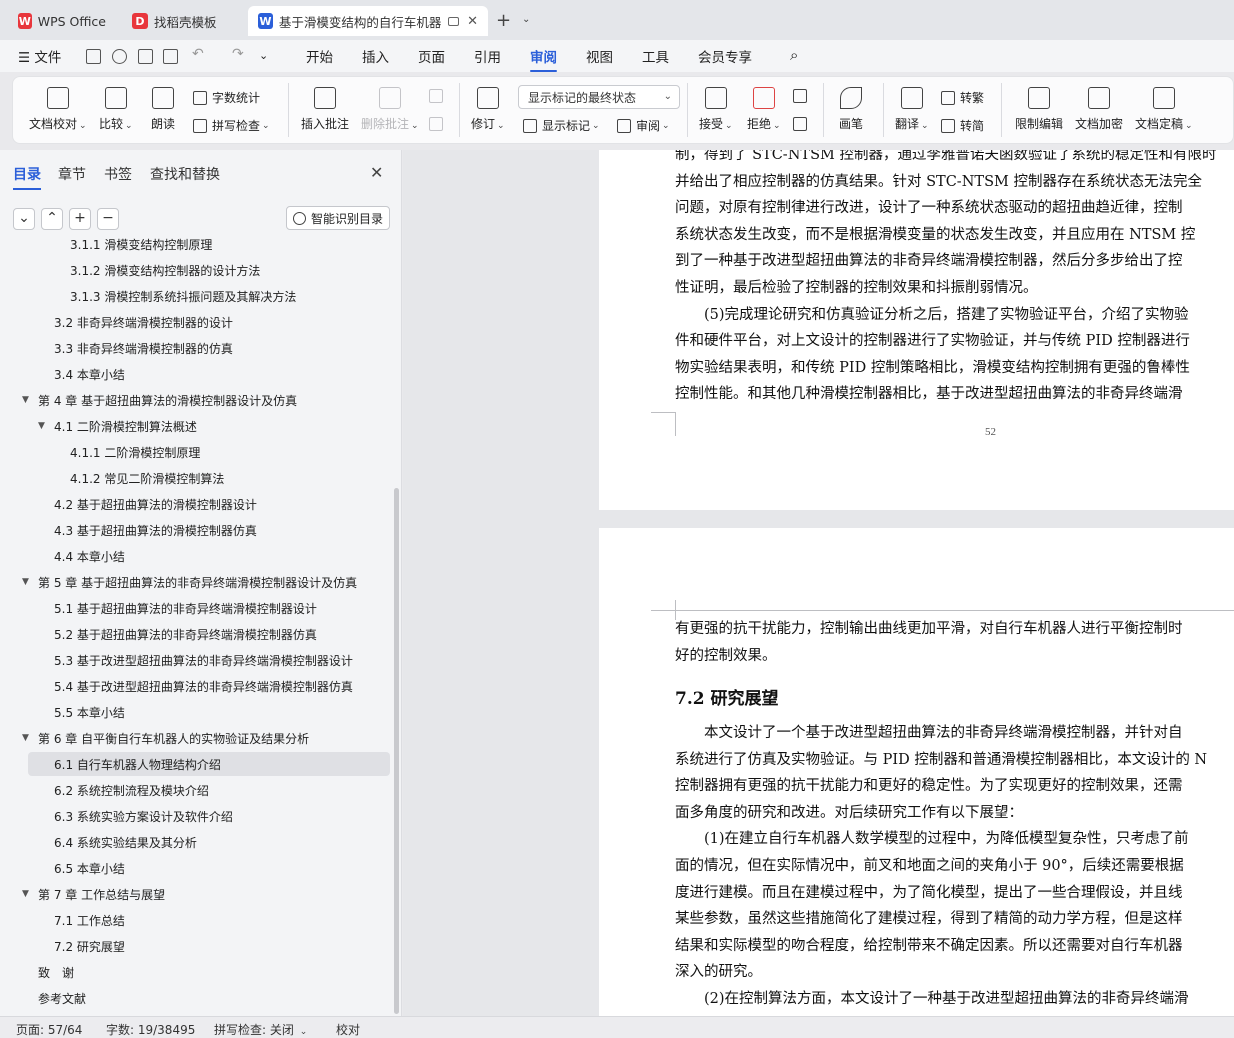 This screenshot has width=1234, height=1038. Describe the element at coordinates (209, 556) in the screenshot. I see `toc-item: 4.4 本章小结` at that location.